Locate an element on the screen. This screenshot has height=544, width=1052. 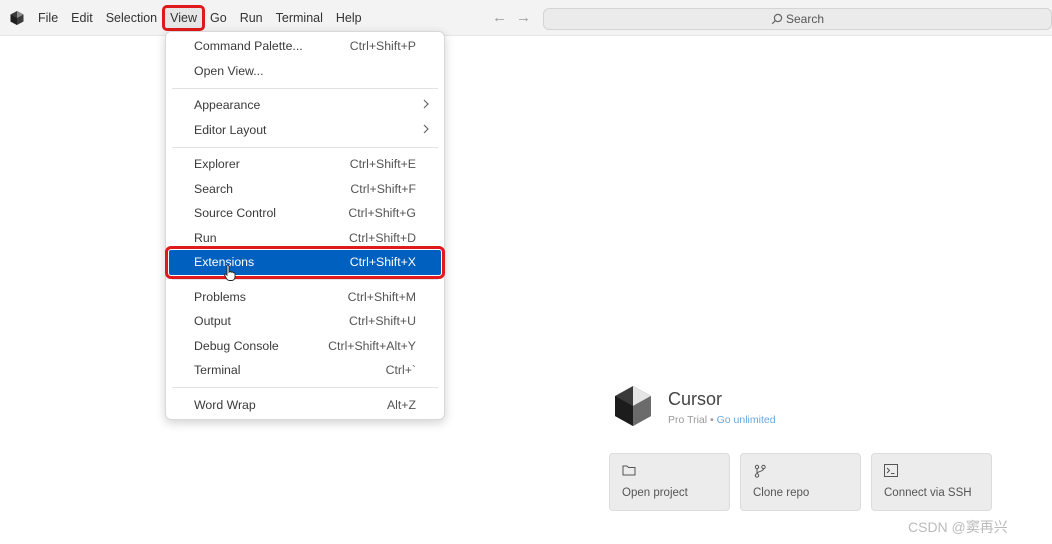
forward-arrow-icon: → is located at coordinates (523, 17).